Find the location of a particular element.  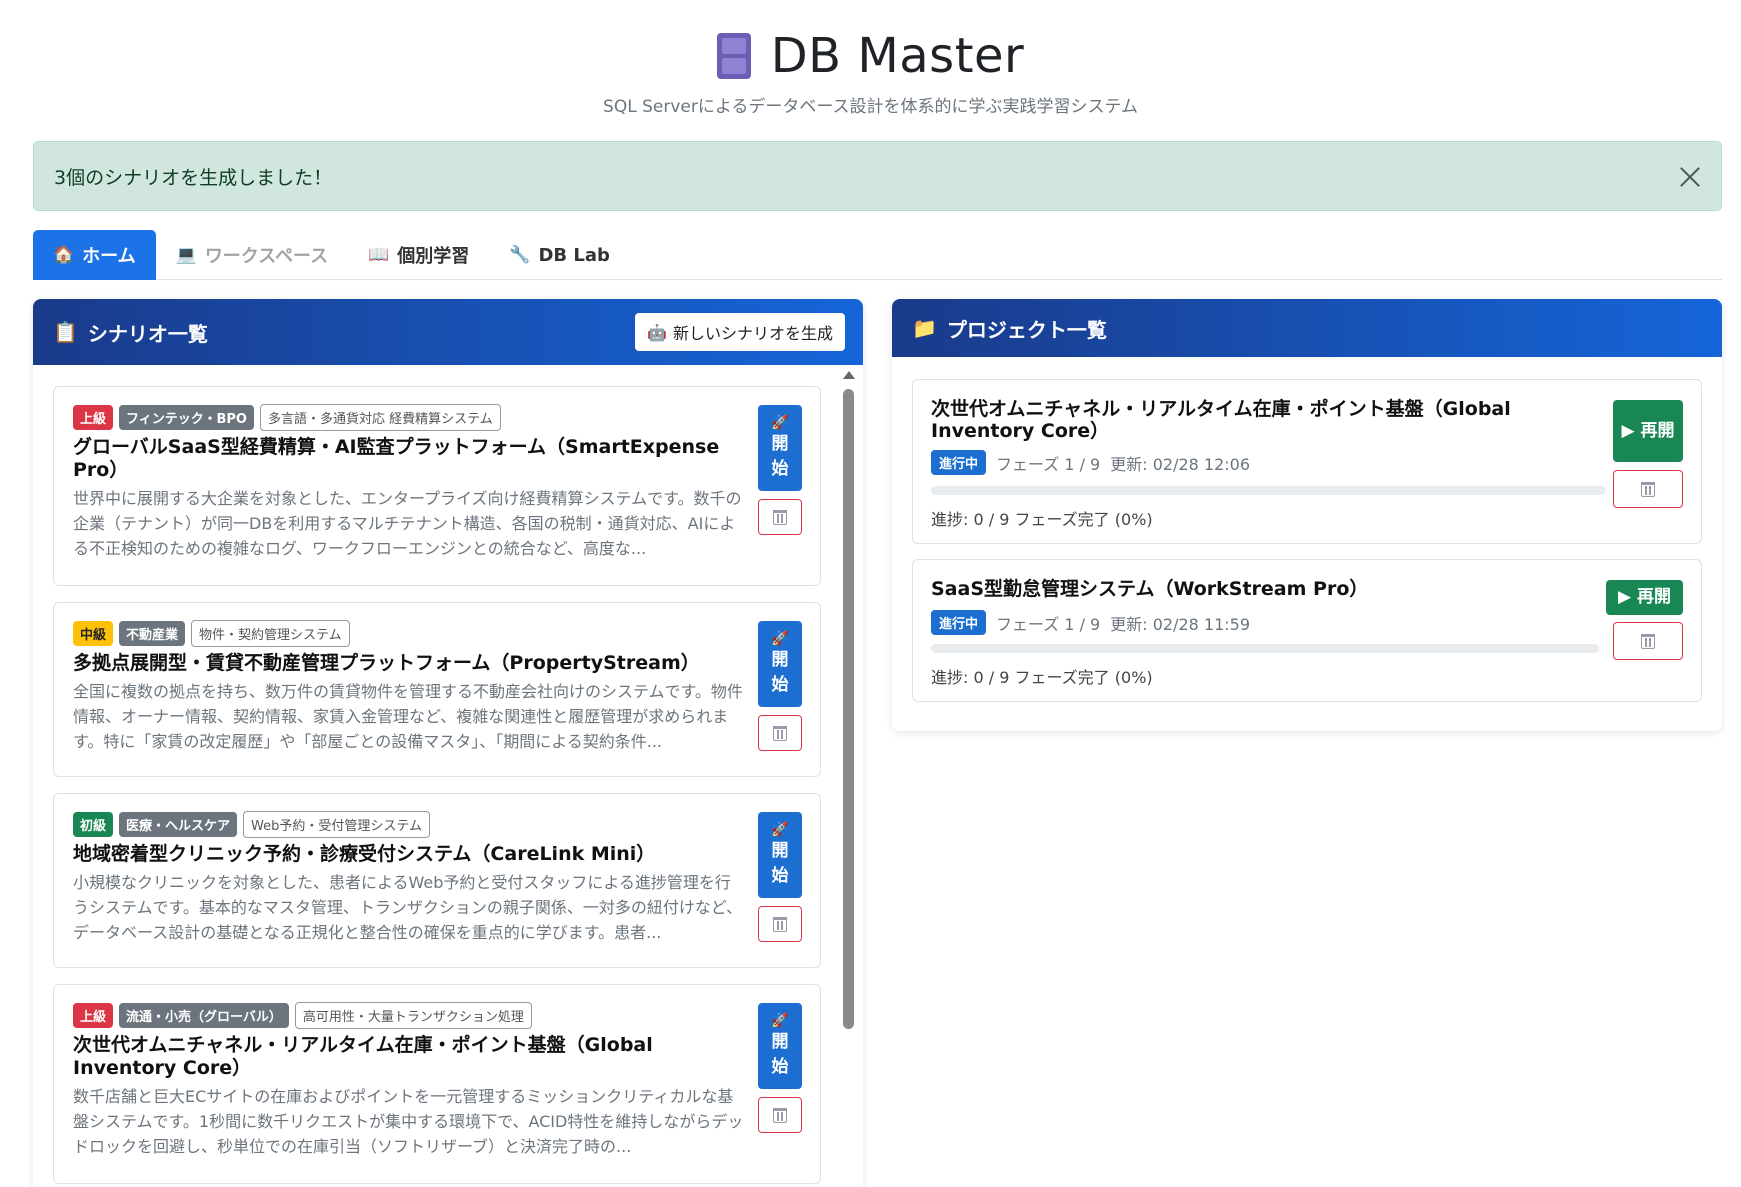

project-meta: 進行中 フェーズ 1 / 9 更新: 02/28 12:06 is located at coordinates (1090, 462).